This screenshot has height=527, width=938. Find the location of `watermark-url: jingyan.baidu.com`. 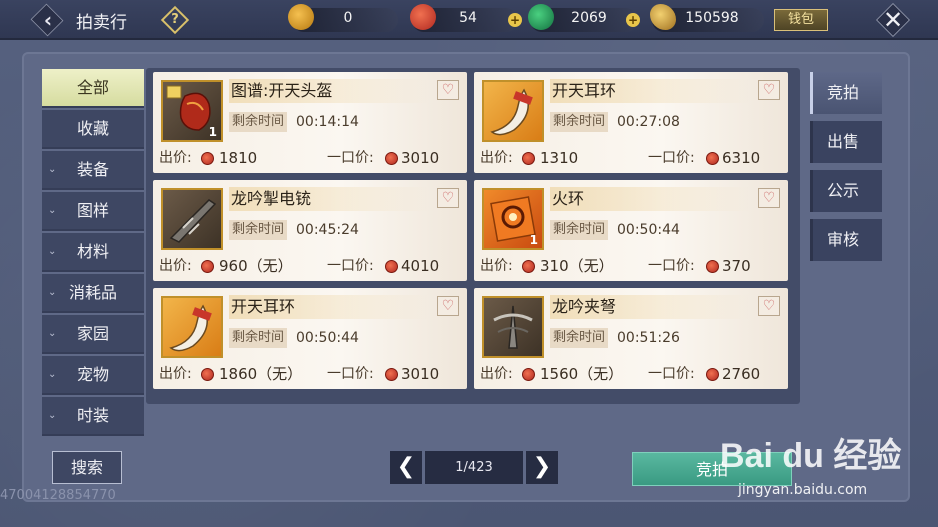

watermark-url: jingyan.baidu.com is located at coordinates (803, 490).